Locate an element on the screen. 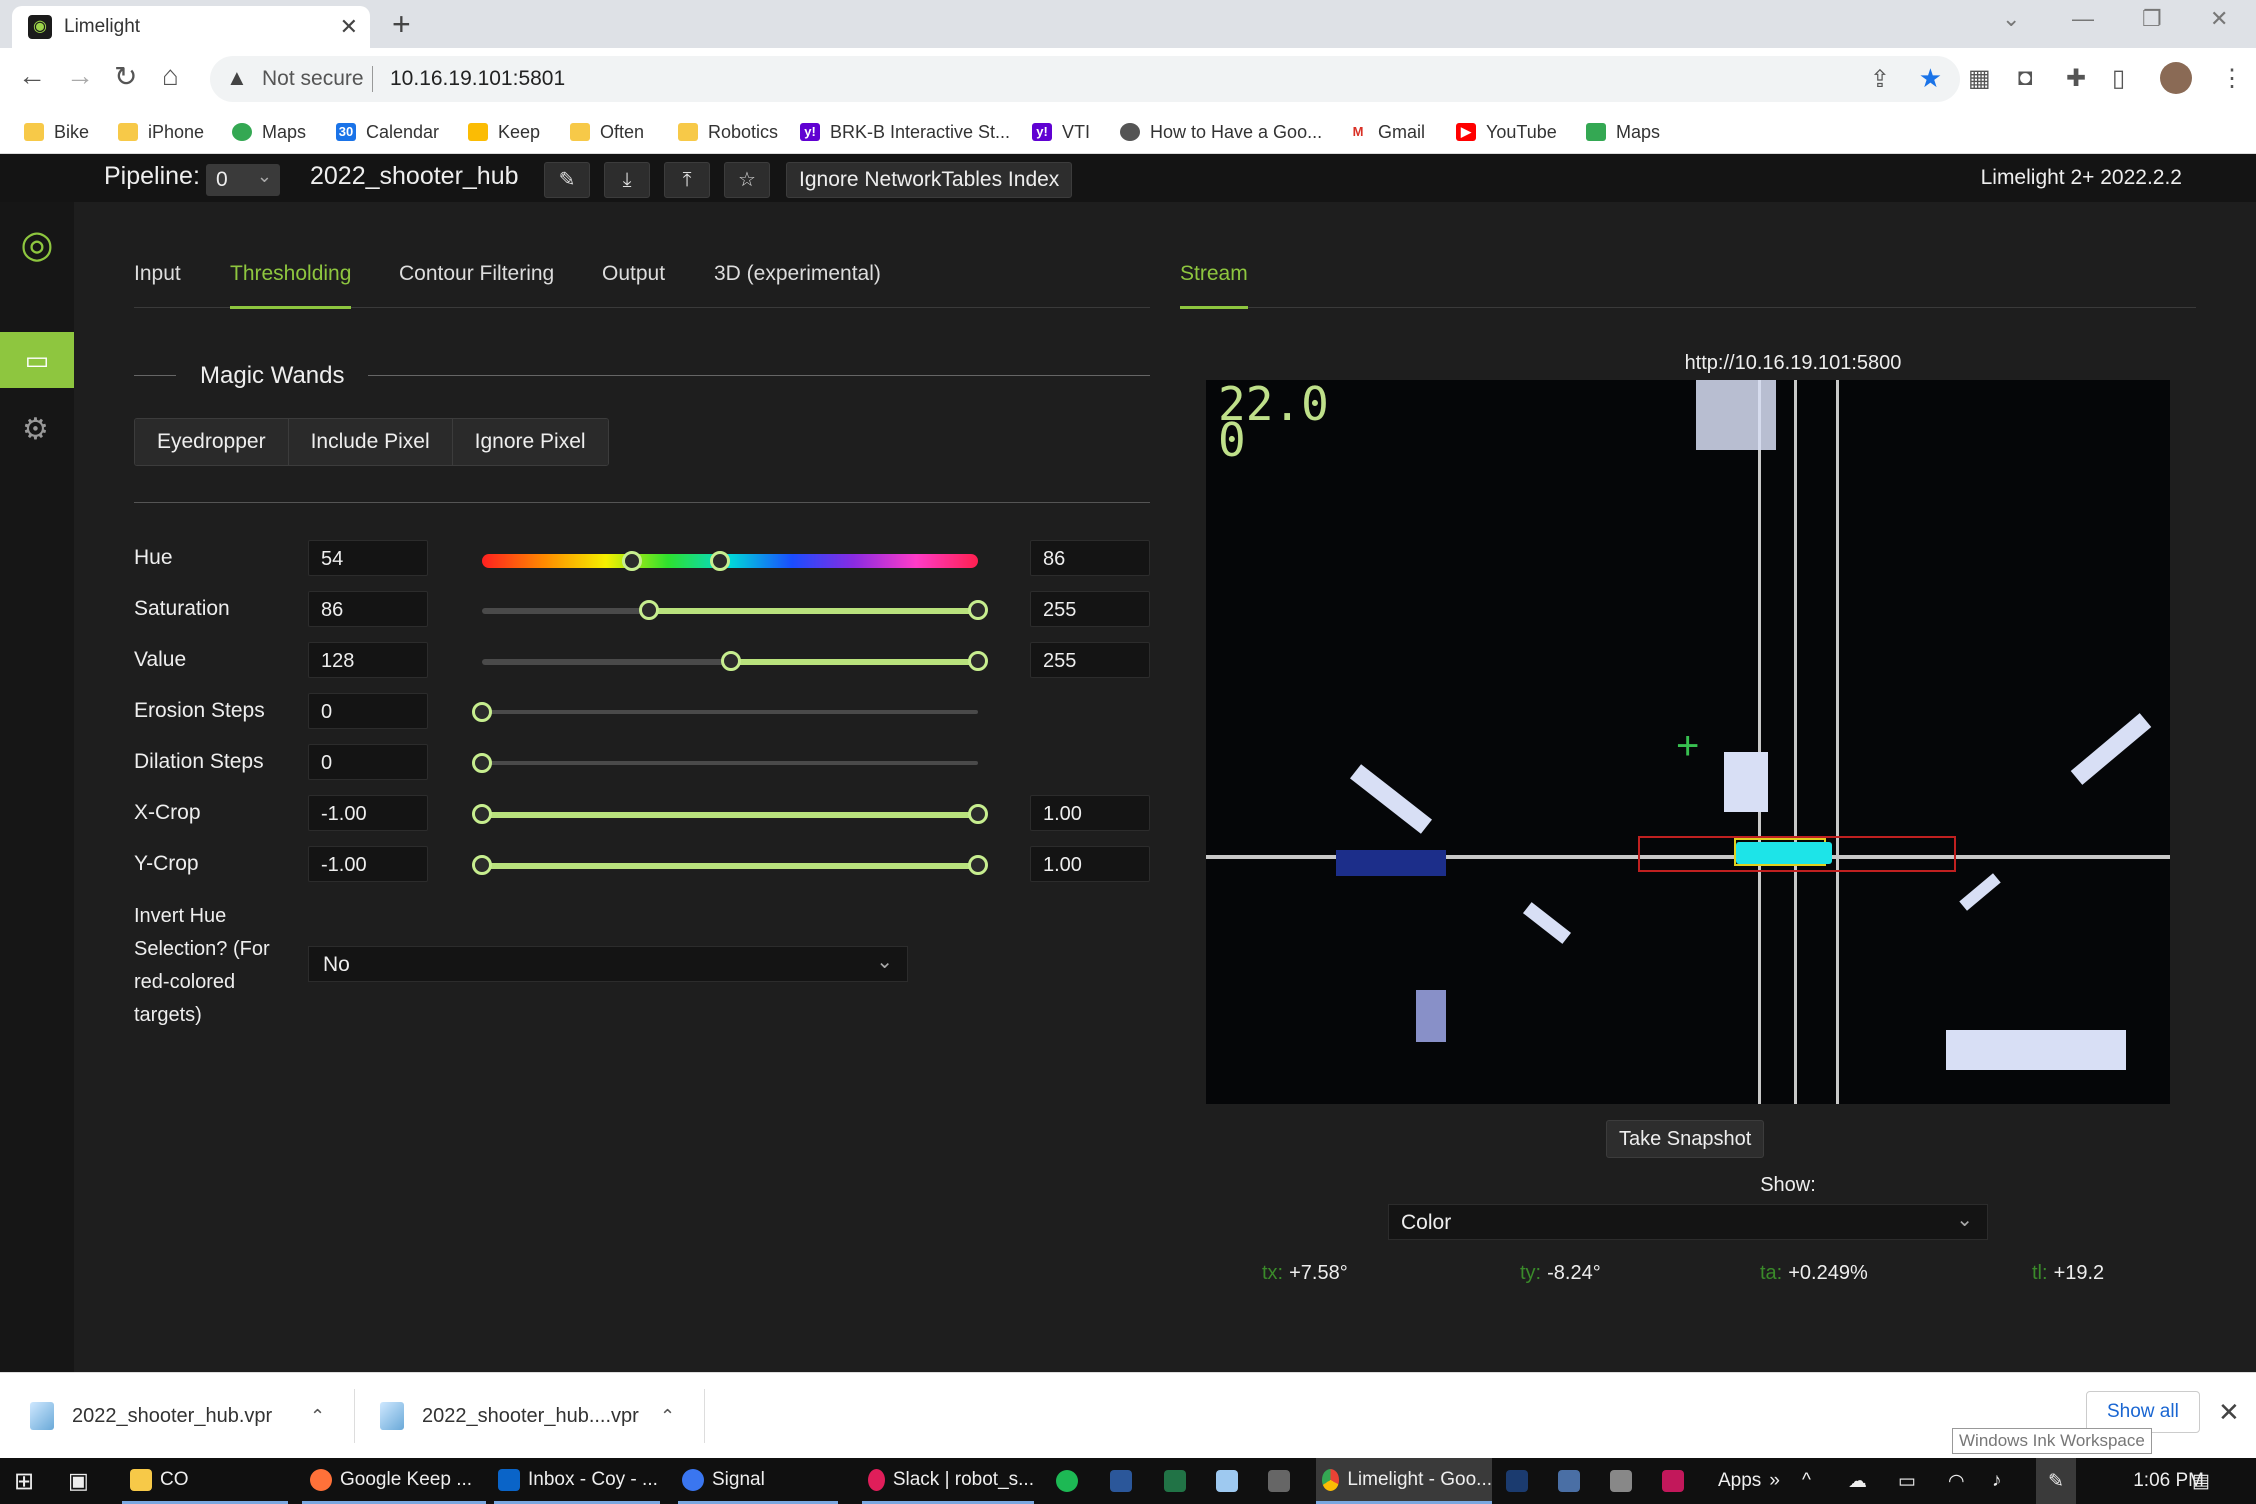 The width and height of the screenshot is (2256, 1504). windows-start-icon: ⊞ is located at coordinates (24, 1481).